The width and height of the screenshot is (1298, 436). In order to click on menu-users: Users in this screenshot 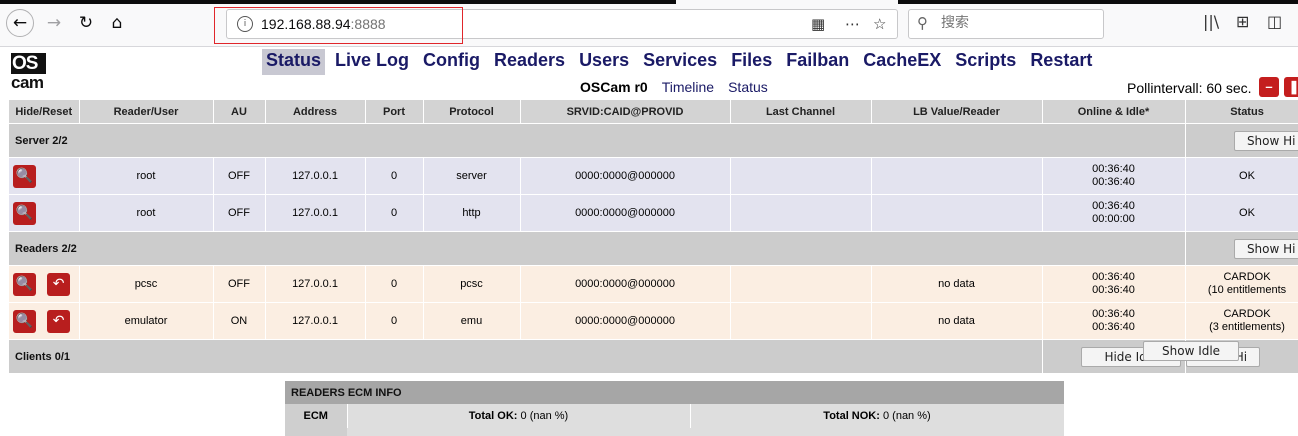, I will do `click(604, 62)`.